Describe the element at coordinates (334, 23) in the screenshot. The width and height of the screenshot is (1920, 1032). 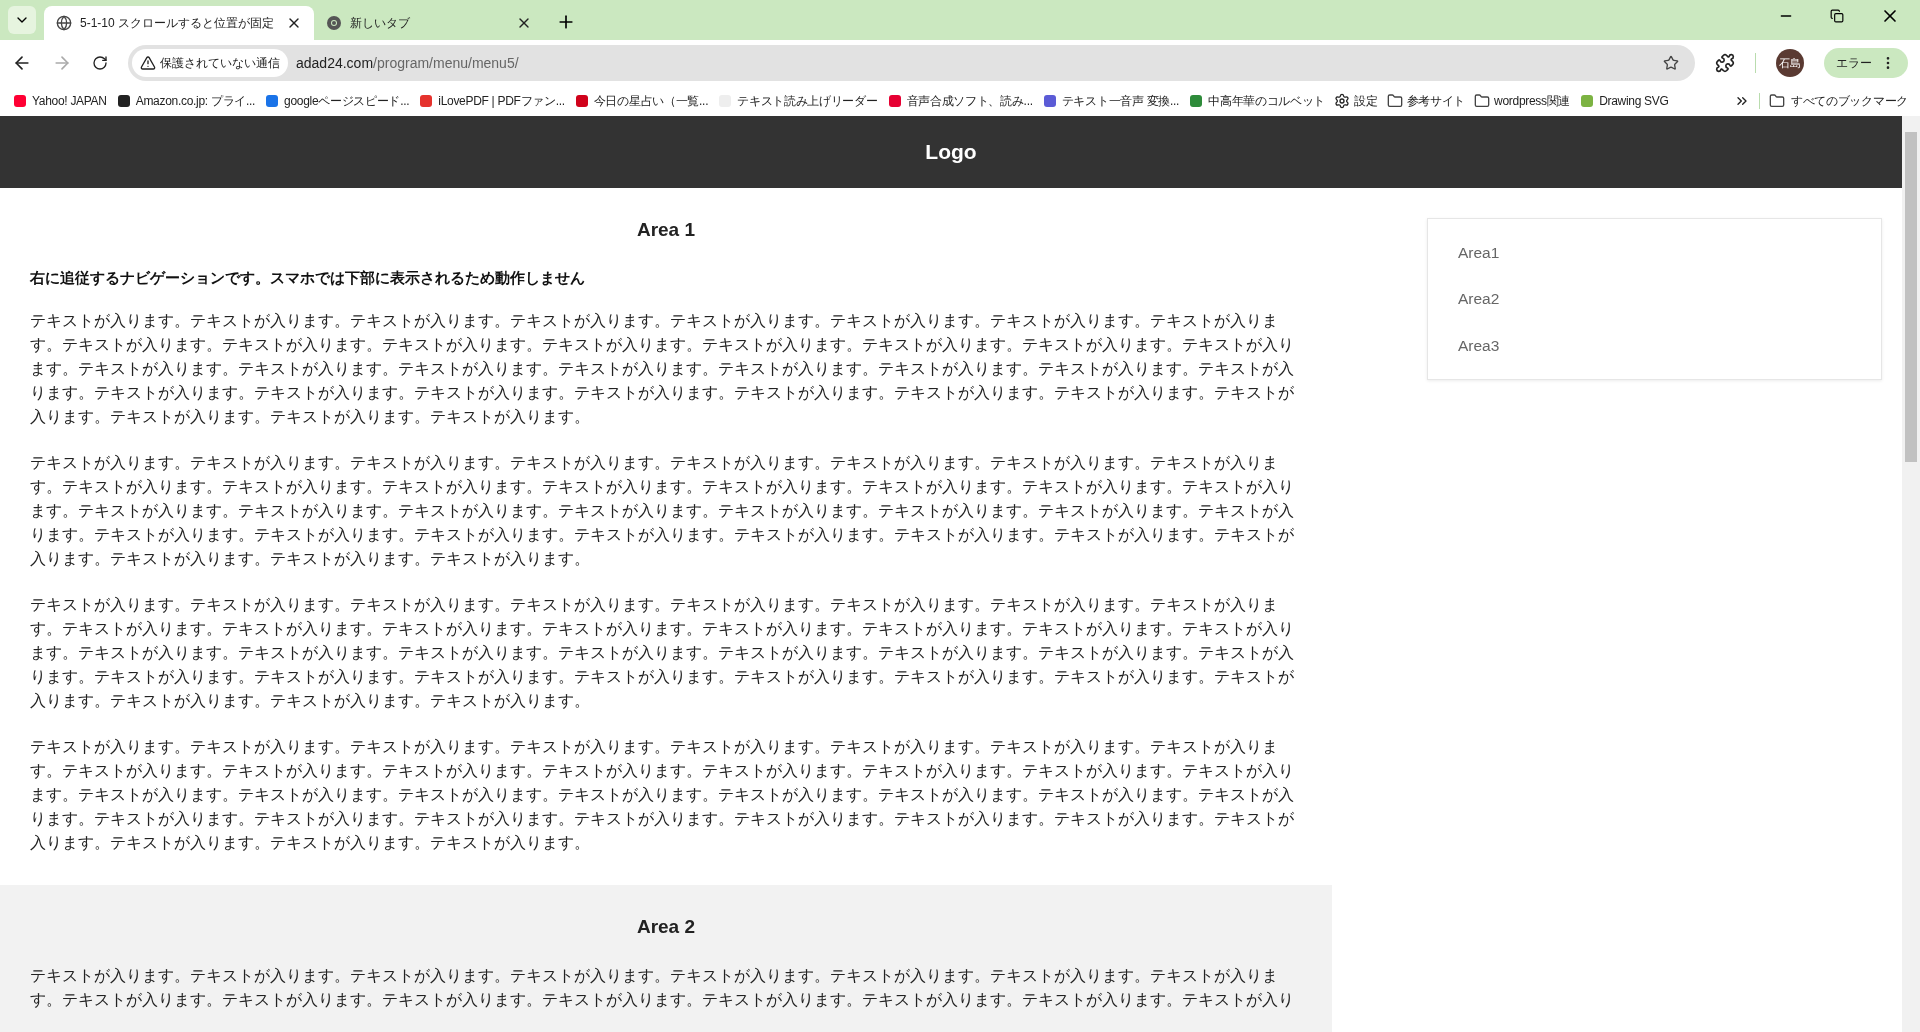
I see `wheel-icon` at that location.